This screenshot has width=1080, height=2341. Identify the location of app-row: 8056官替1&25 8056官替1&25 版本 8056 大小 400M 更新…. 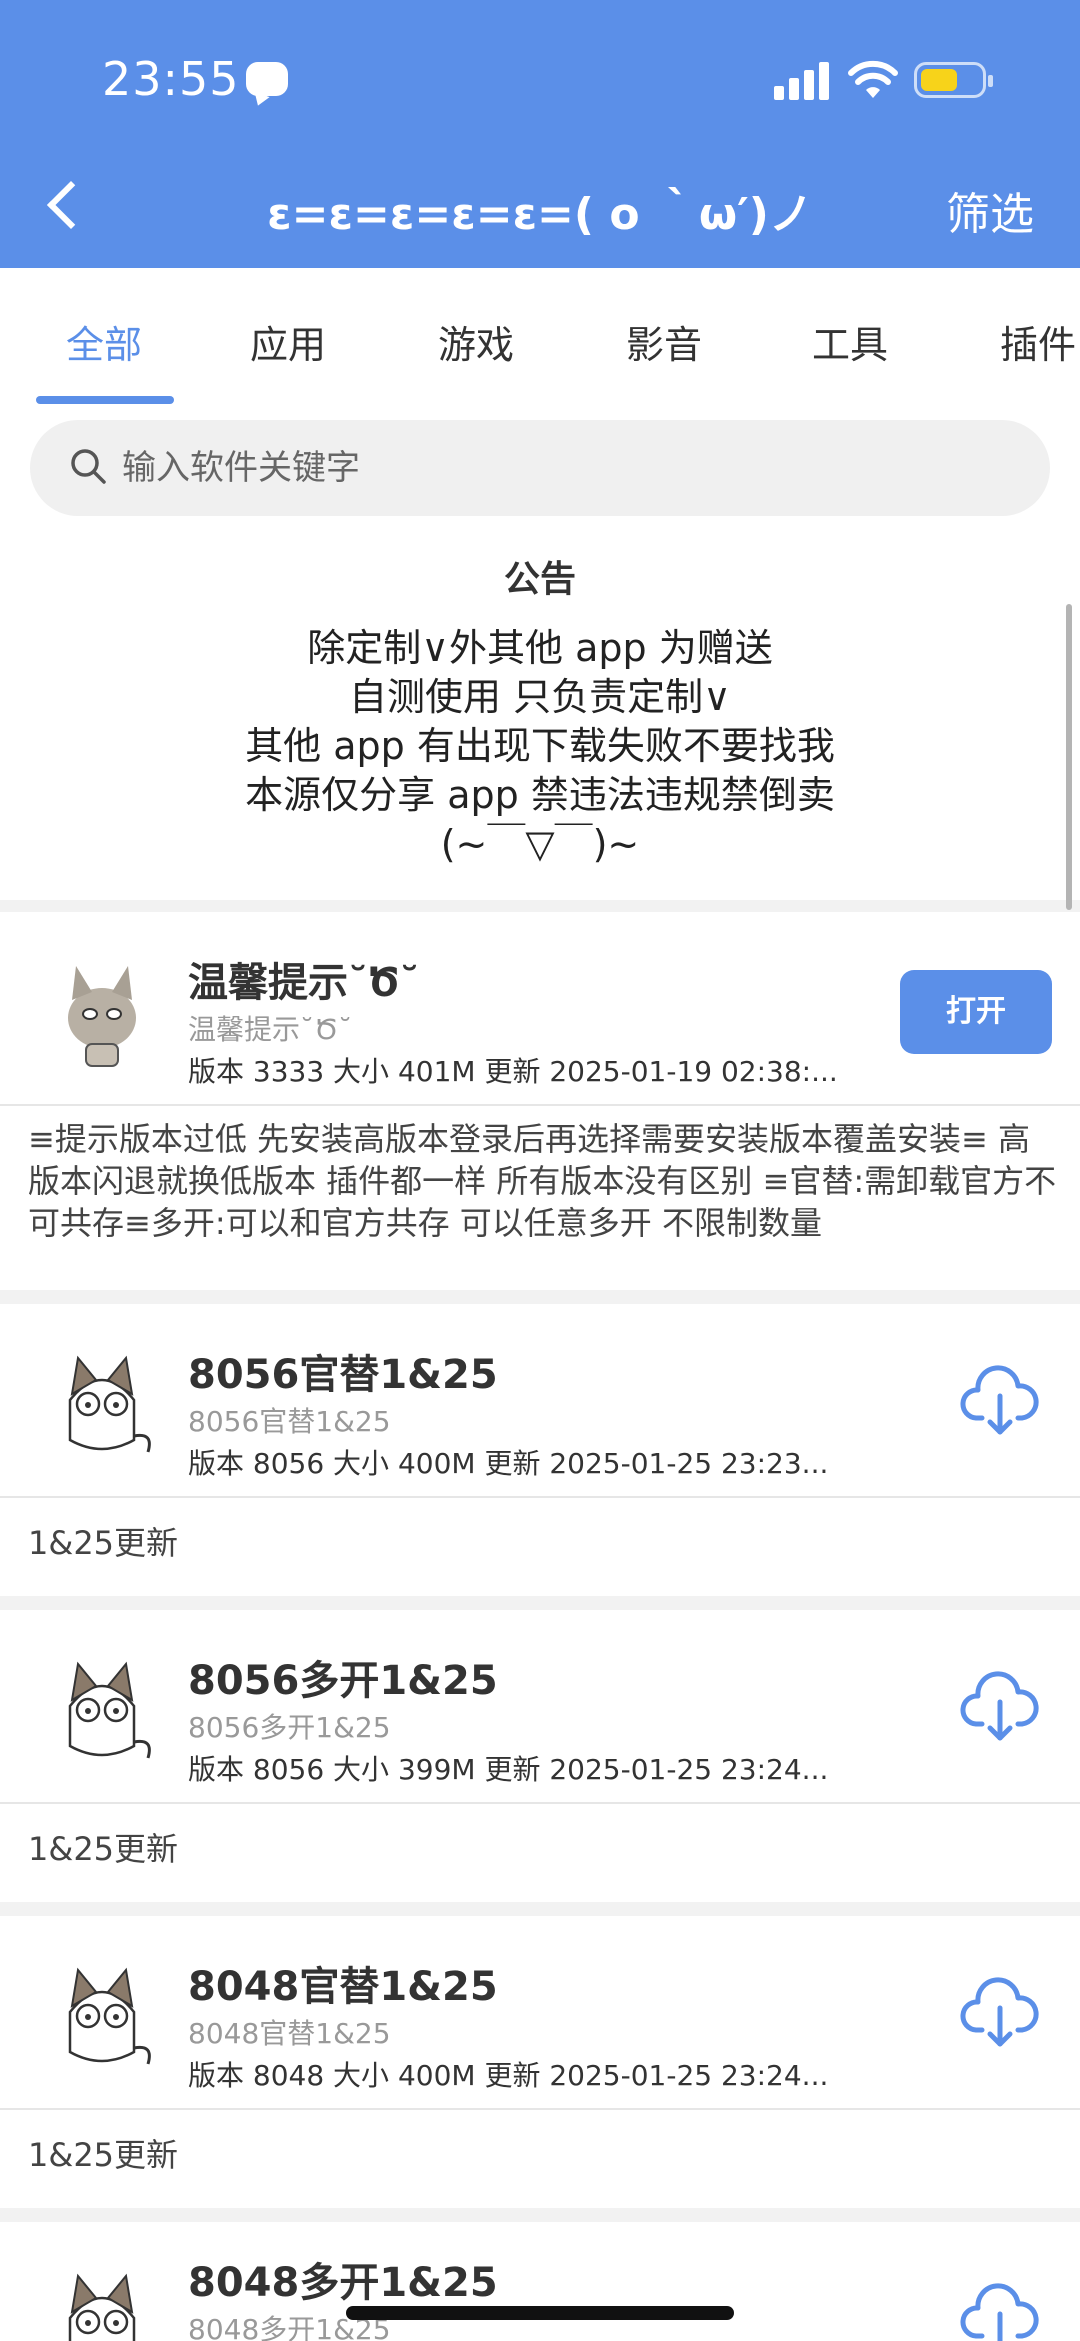
(540, 1400).